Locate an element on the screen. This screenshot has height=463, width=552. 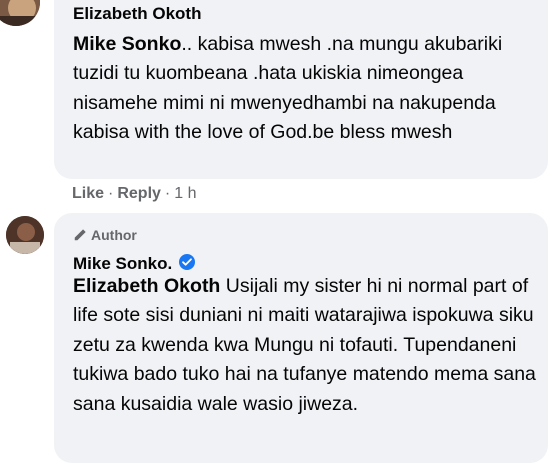
mention-link: Elizabeth Okoth is located at coordinates (146, 286).